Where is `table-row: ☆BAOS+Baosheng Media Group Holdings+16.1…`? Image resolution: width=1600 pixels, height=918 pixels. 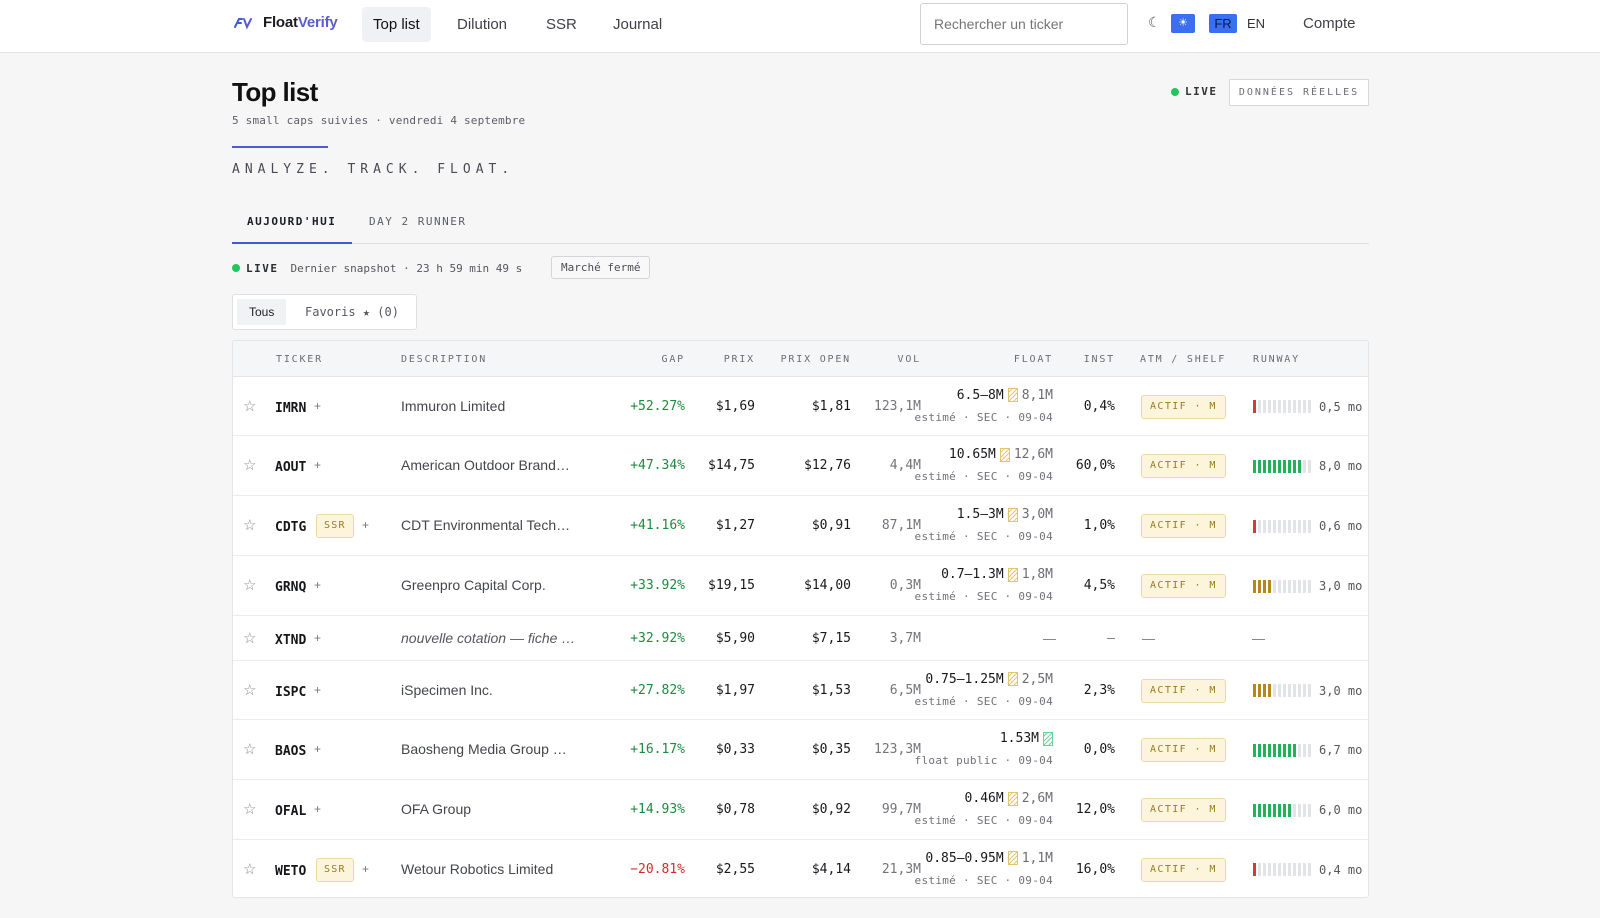 table-row: ☆BAOS+Baosheng Media Group Holdings+16.1… is located at coordinates (800, 750).